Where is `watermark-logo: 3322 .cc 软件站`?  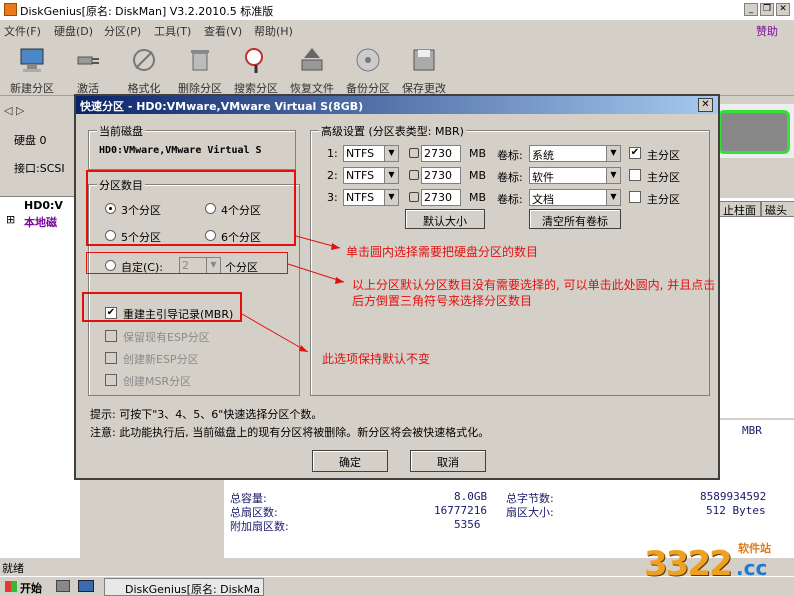 watermark-logo: 3322 .cc 软件站 is located at coordinates (707, 563).